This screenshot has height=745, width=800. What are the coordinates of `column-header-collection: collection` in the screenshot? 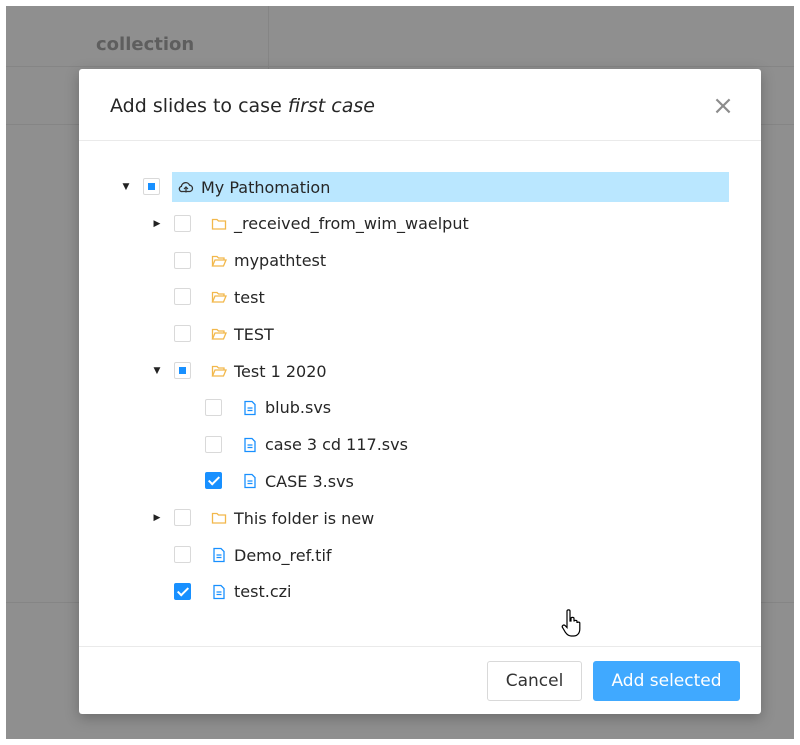 It's located at (145, 44).